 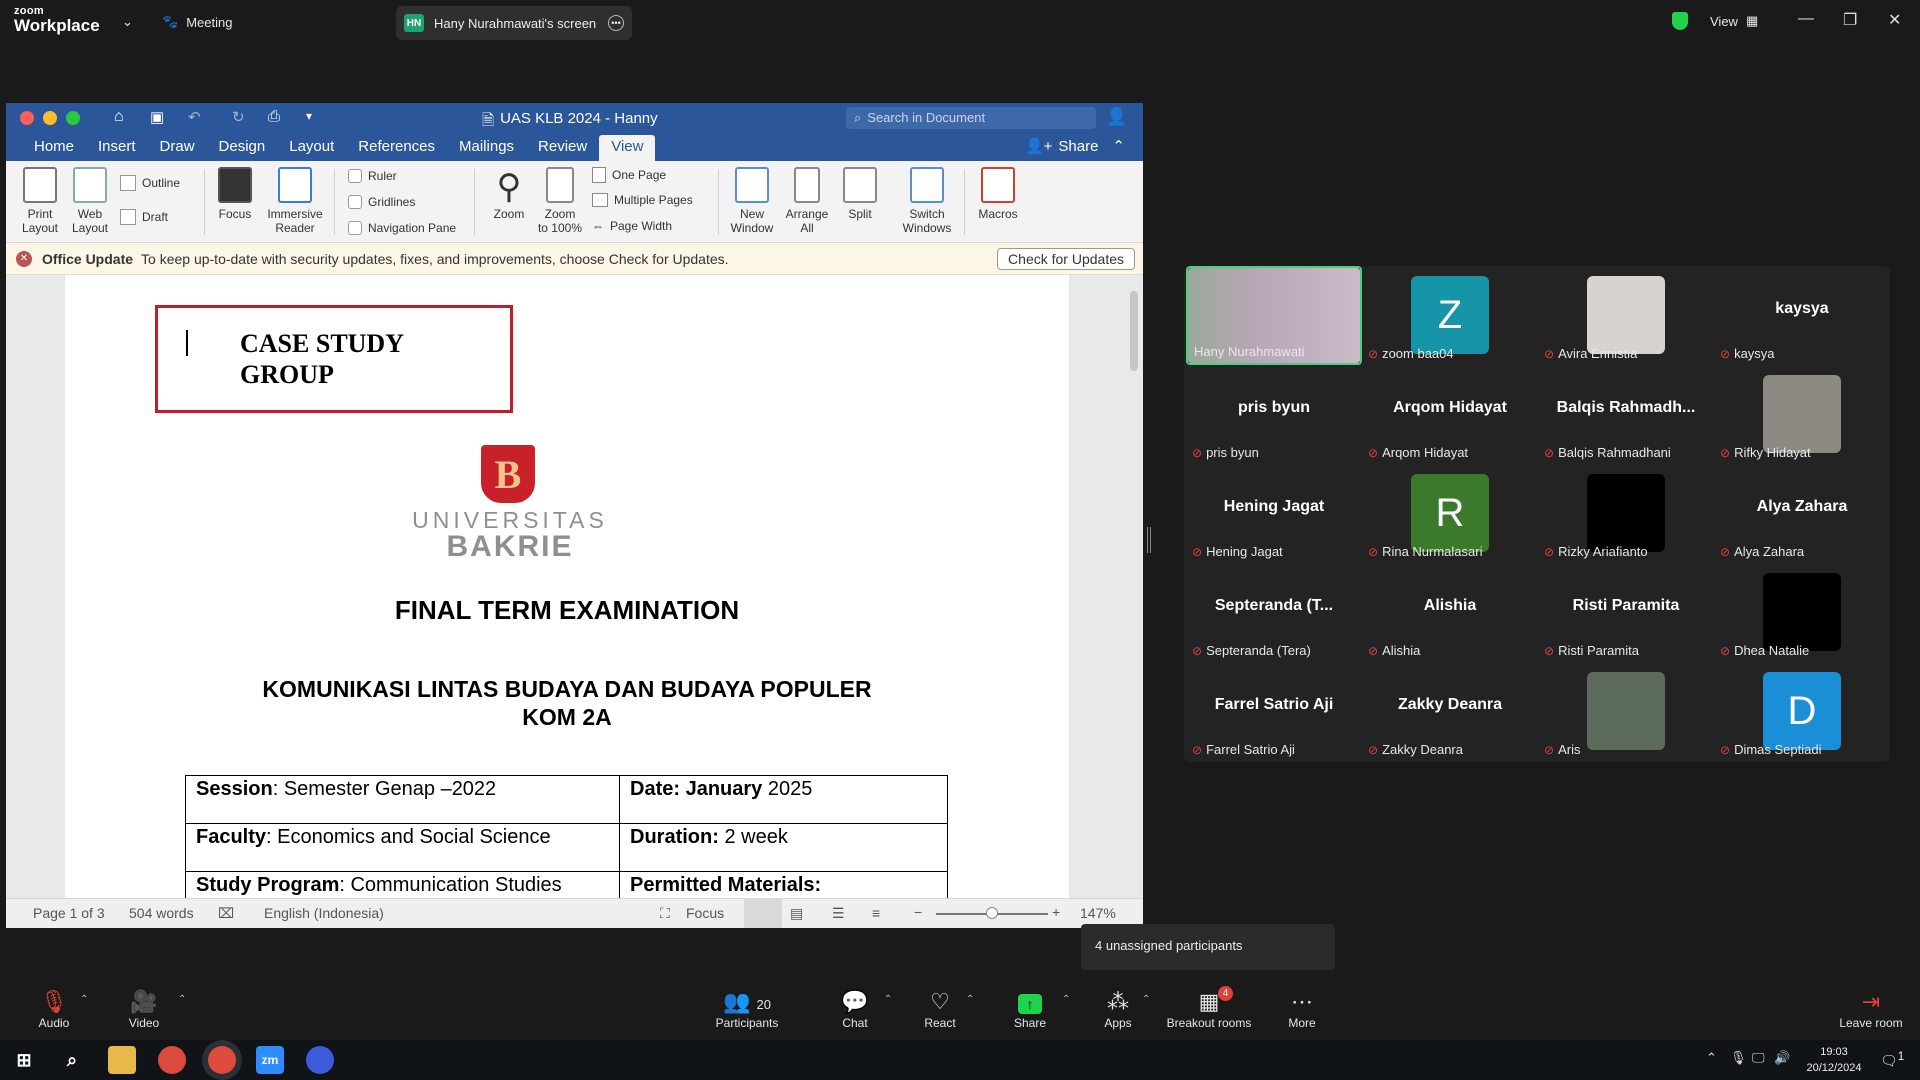 What do you see at coordinates (72, 1060) in the screenshot?
I see `taskbar-search-icon: ⌕` at bounding box center [72, 1060].